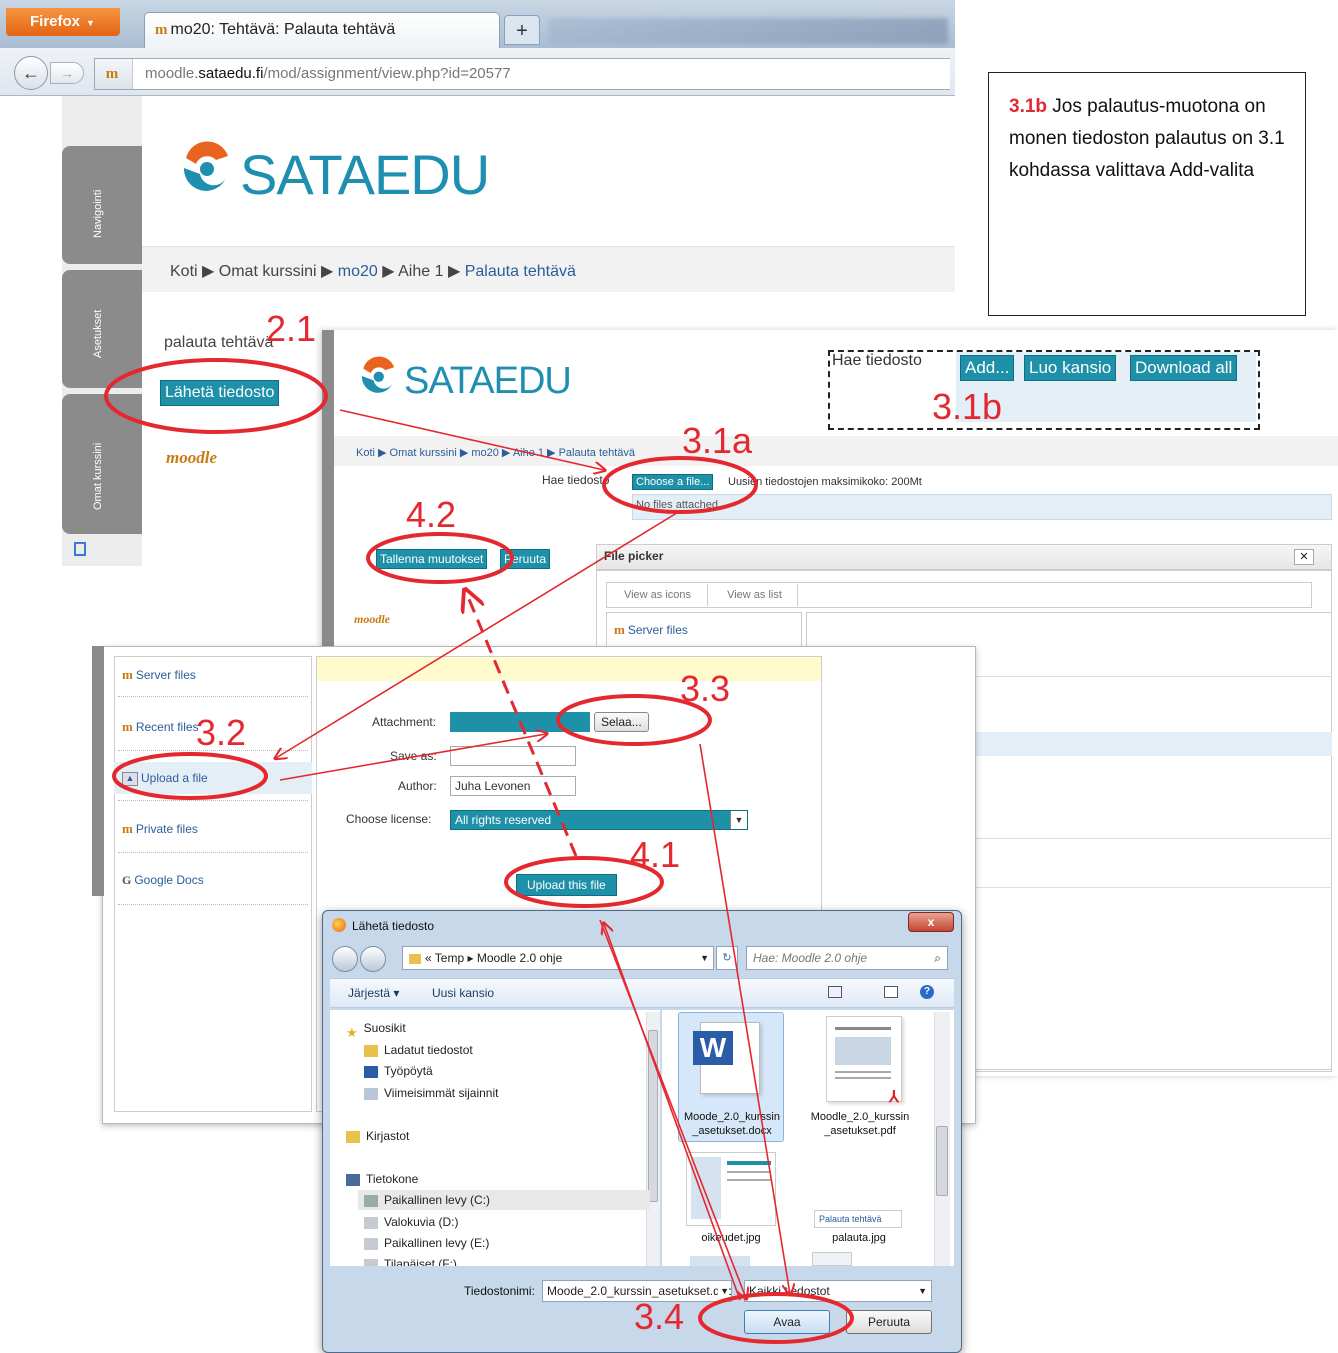  Describe the element at coordinates (463, 993) in the screenshot. I see `new-folder-button: Uusi kansio` at that location.